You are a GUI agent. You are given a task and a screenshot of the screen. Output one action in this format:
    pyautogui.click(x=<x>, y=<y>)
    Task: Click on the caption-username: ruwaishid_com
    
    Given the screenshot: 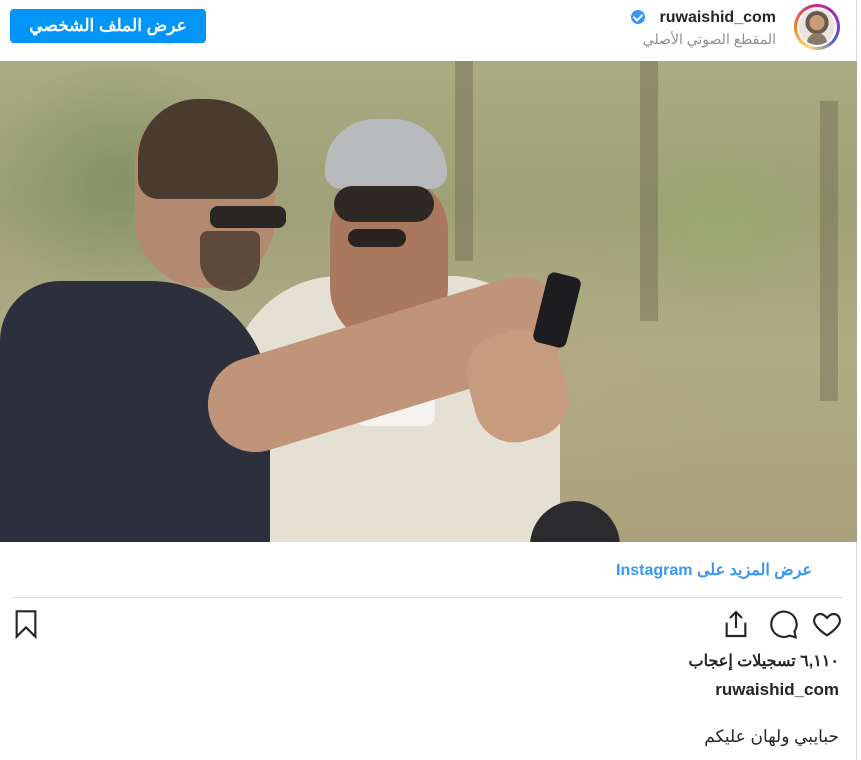 What is the action you would take?
    pyautogui.click(x=777, y=690)
    